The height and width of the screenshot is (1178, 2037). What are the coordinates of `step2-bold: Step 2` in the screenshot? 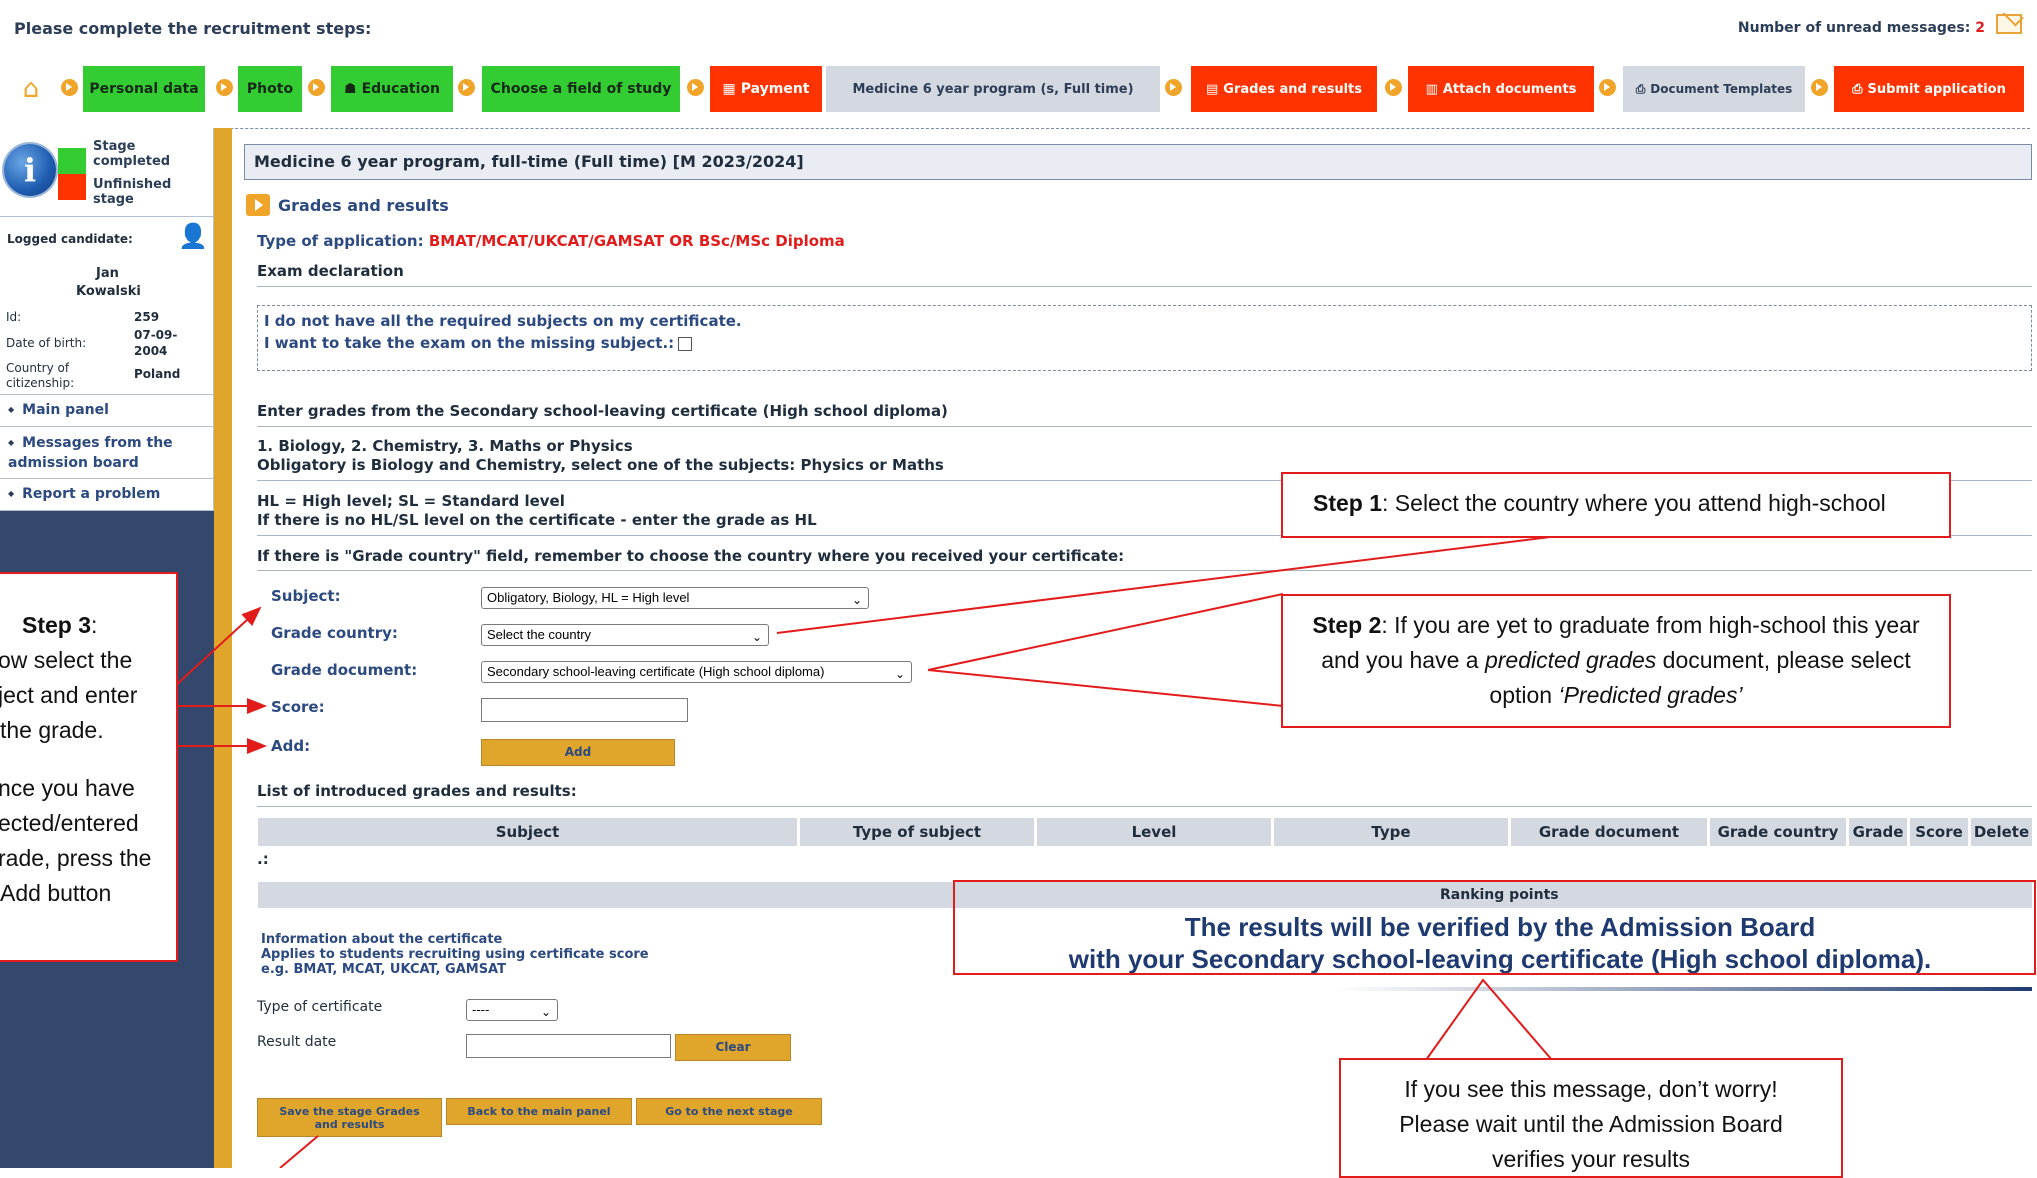 It's located at (1347, 625).